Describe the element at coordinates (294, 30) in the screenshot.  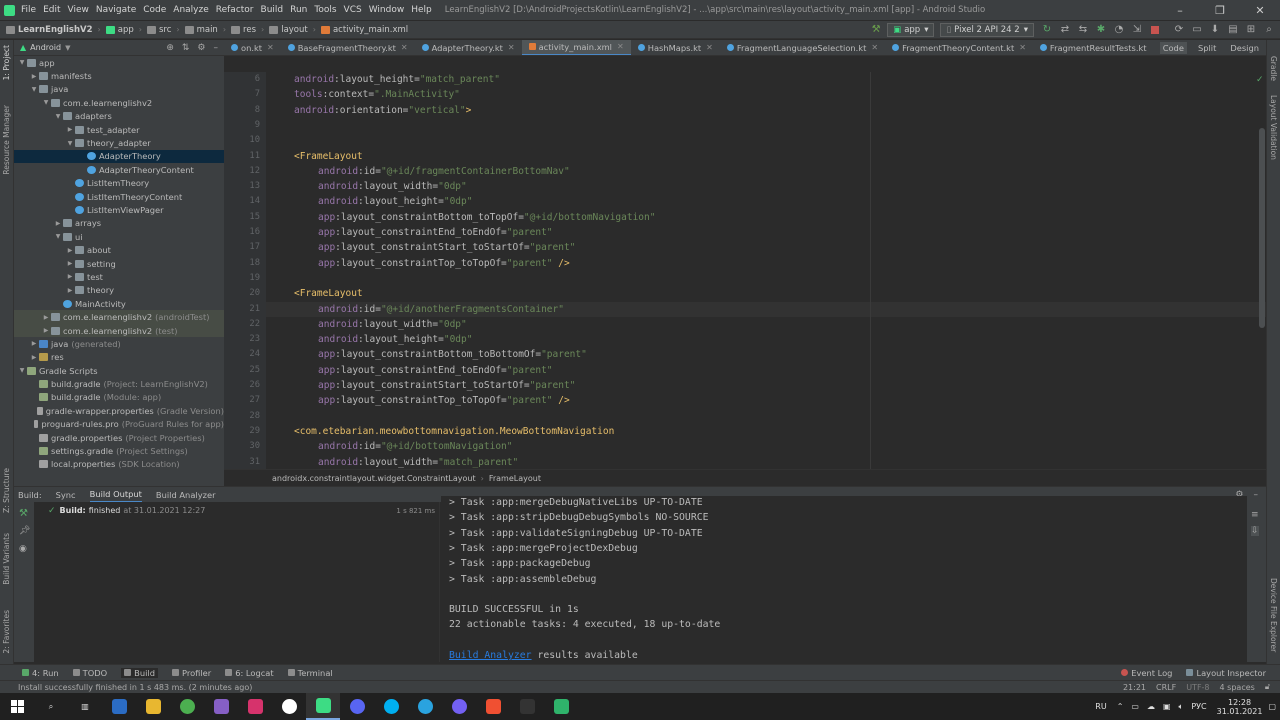
I see `breadcrumb-item: layout` at that location.